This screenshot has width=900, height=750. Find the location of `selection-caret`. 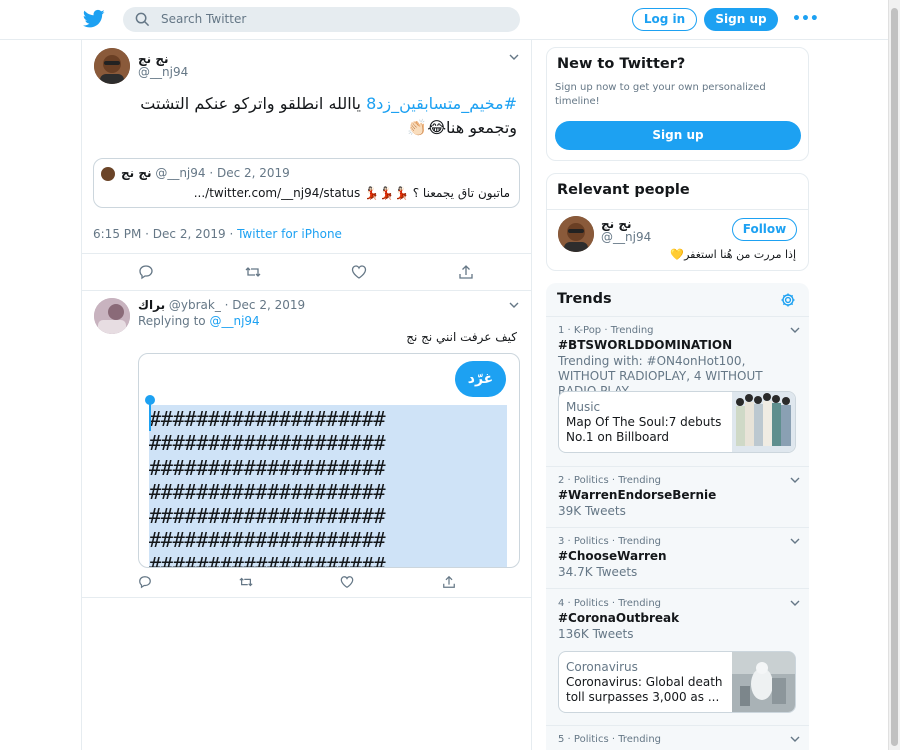

selection-caret is located at coordinates (150, 417).